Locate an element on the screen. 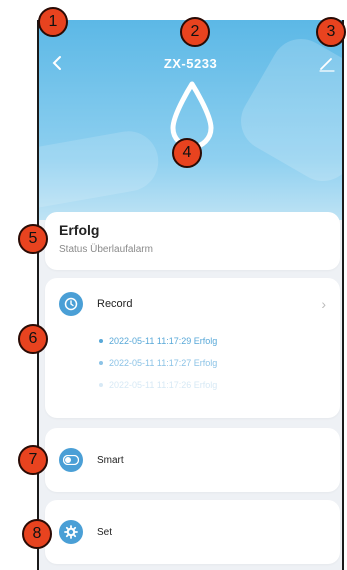 The image size is (347, 570). annotation-badge: 5 is located at coordinates (33, 239).